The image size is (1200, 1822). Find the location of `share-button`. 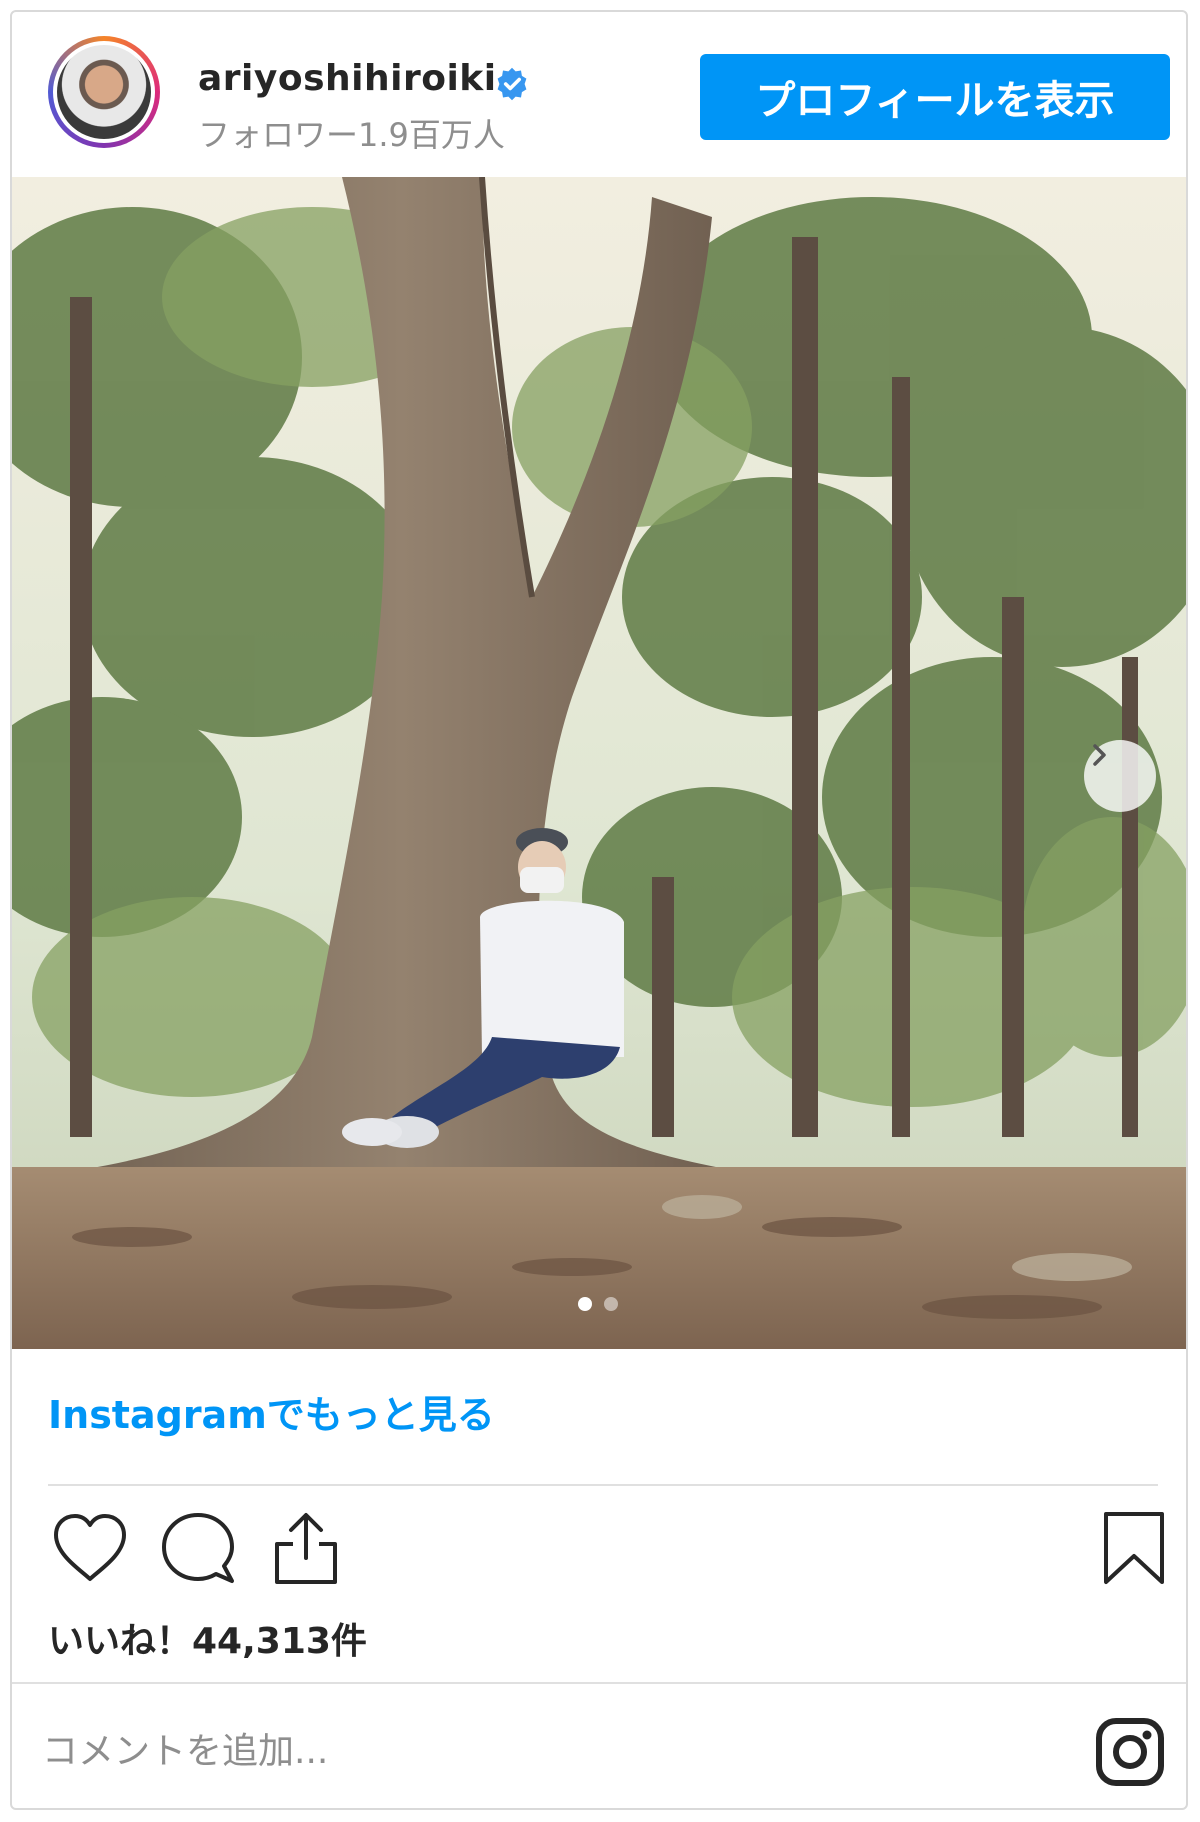

share-button is located at coordinates (306, 1548).